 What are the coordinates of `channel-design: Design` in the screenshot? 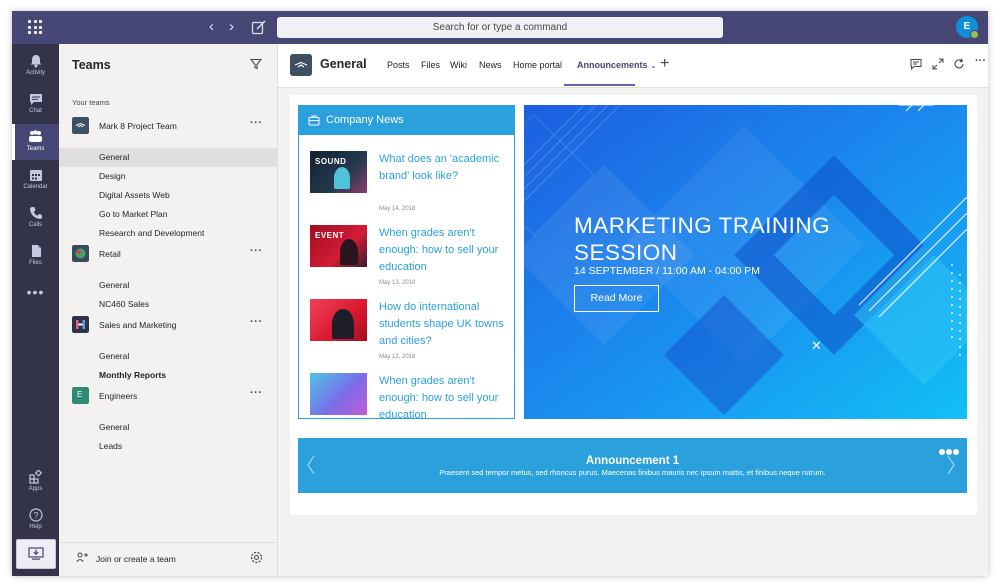 It's located at (168, 176).